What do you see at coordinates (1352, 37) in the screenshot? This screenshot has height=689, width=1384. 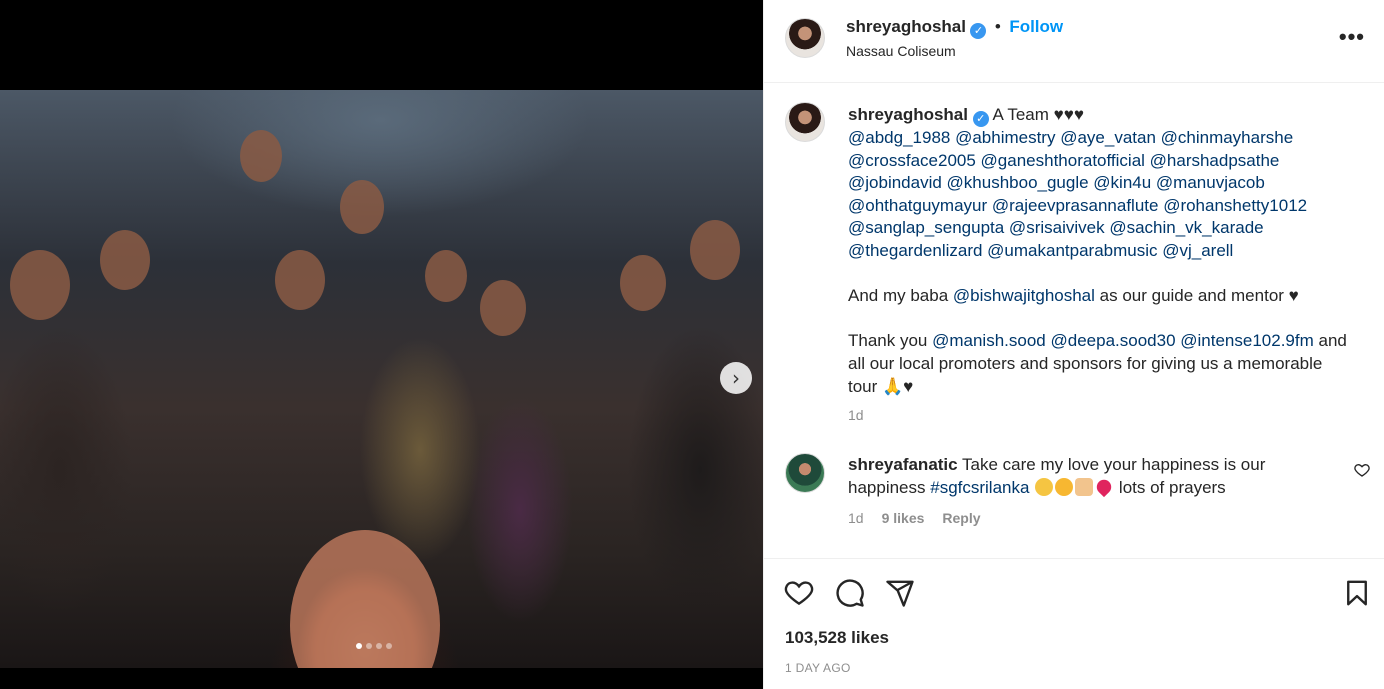 I see `more-options-icon: •••` at bounding box center [1352, 37].